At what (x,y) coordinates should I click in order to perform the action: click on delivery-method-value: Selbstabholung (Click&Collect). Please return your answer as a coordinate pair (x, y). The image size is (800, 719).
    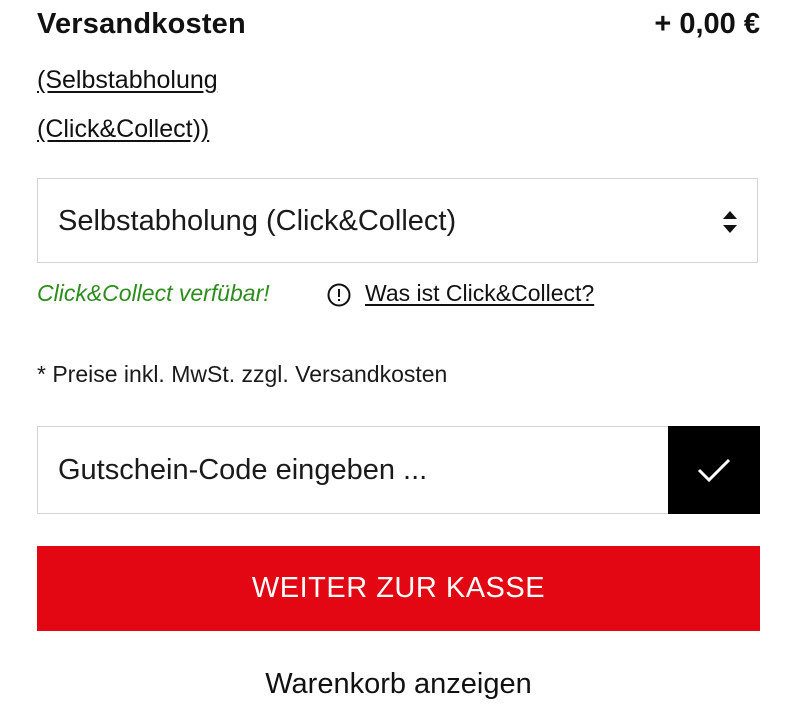
    Looking at the image, I should click on (257, 221).